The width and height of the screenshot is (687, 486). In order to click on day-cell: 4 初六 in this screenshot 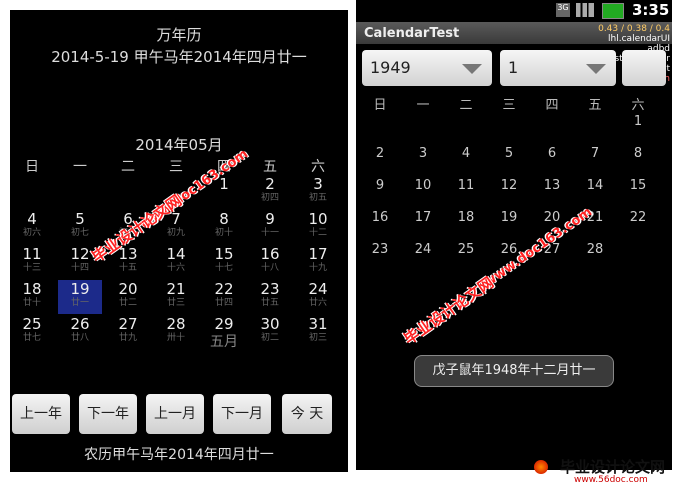, I will do `click(32, 227)`.